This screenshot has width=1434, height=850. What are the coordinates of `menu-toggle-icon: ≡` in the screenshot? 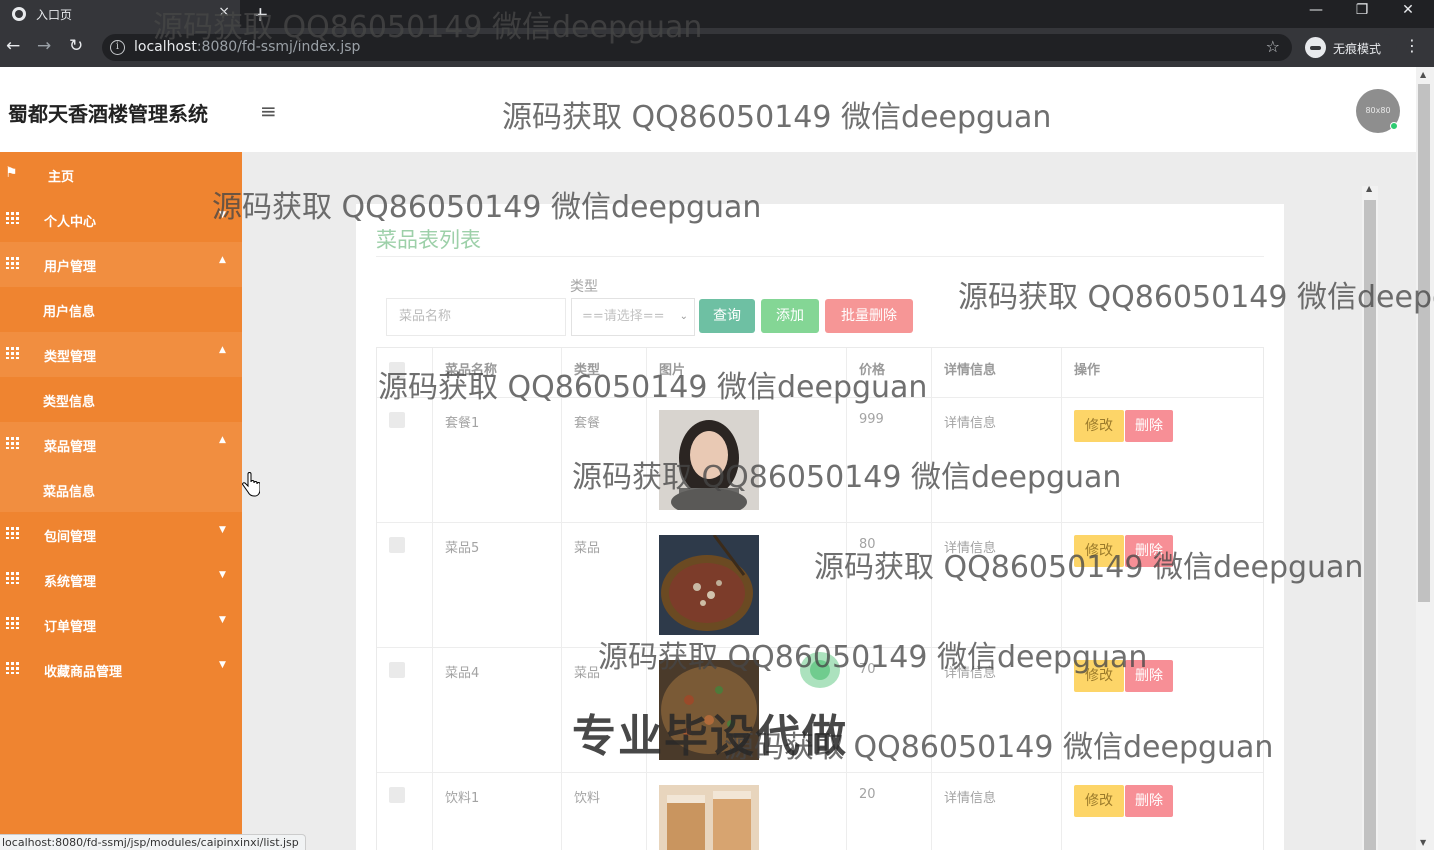 It's located at (268, 111).